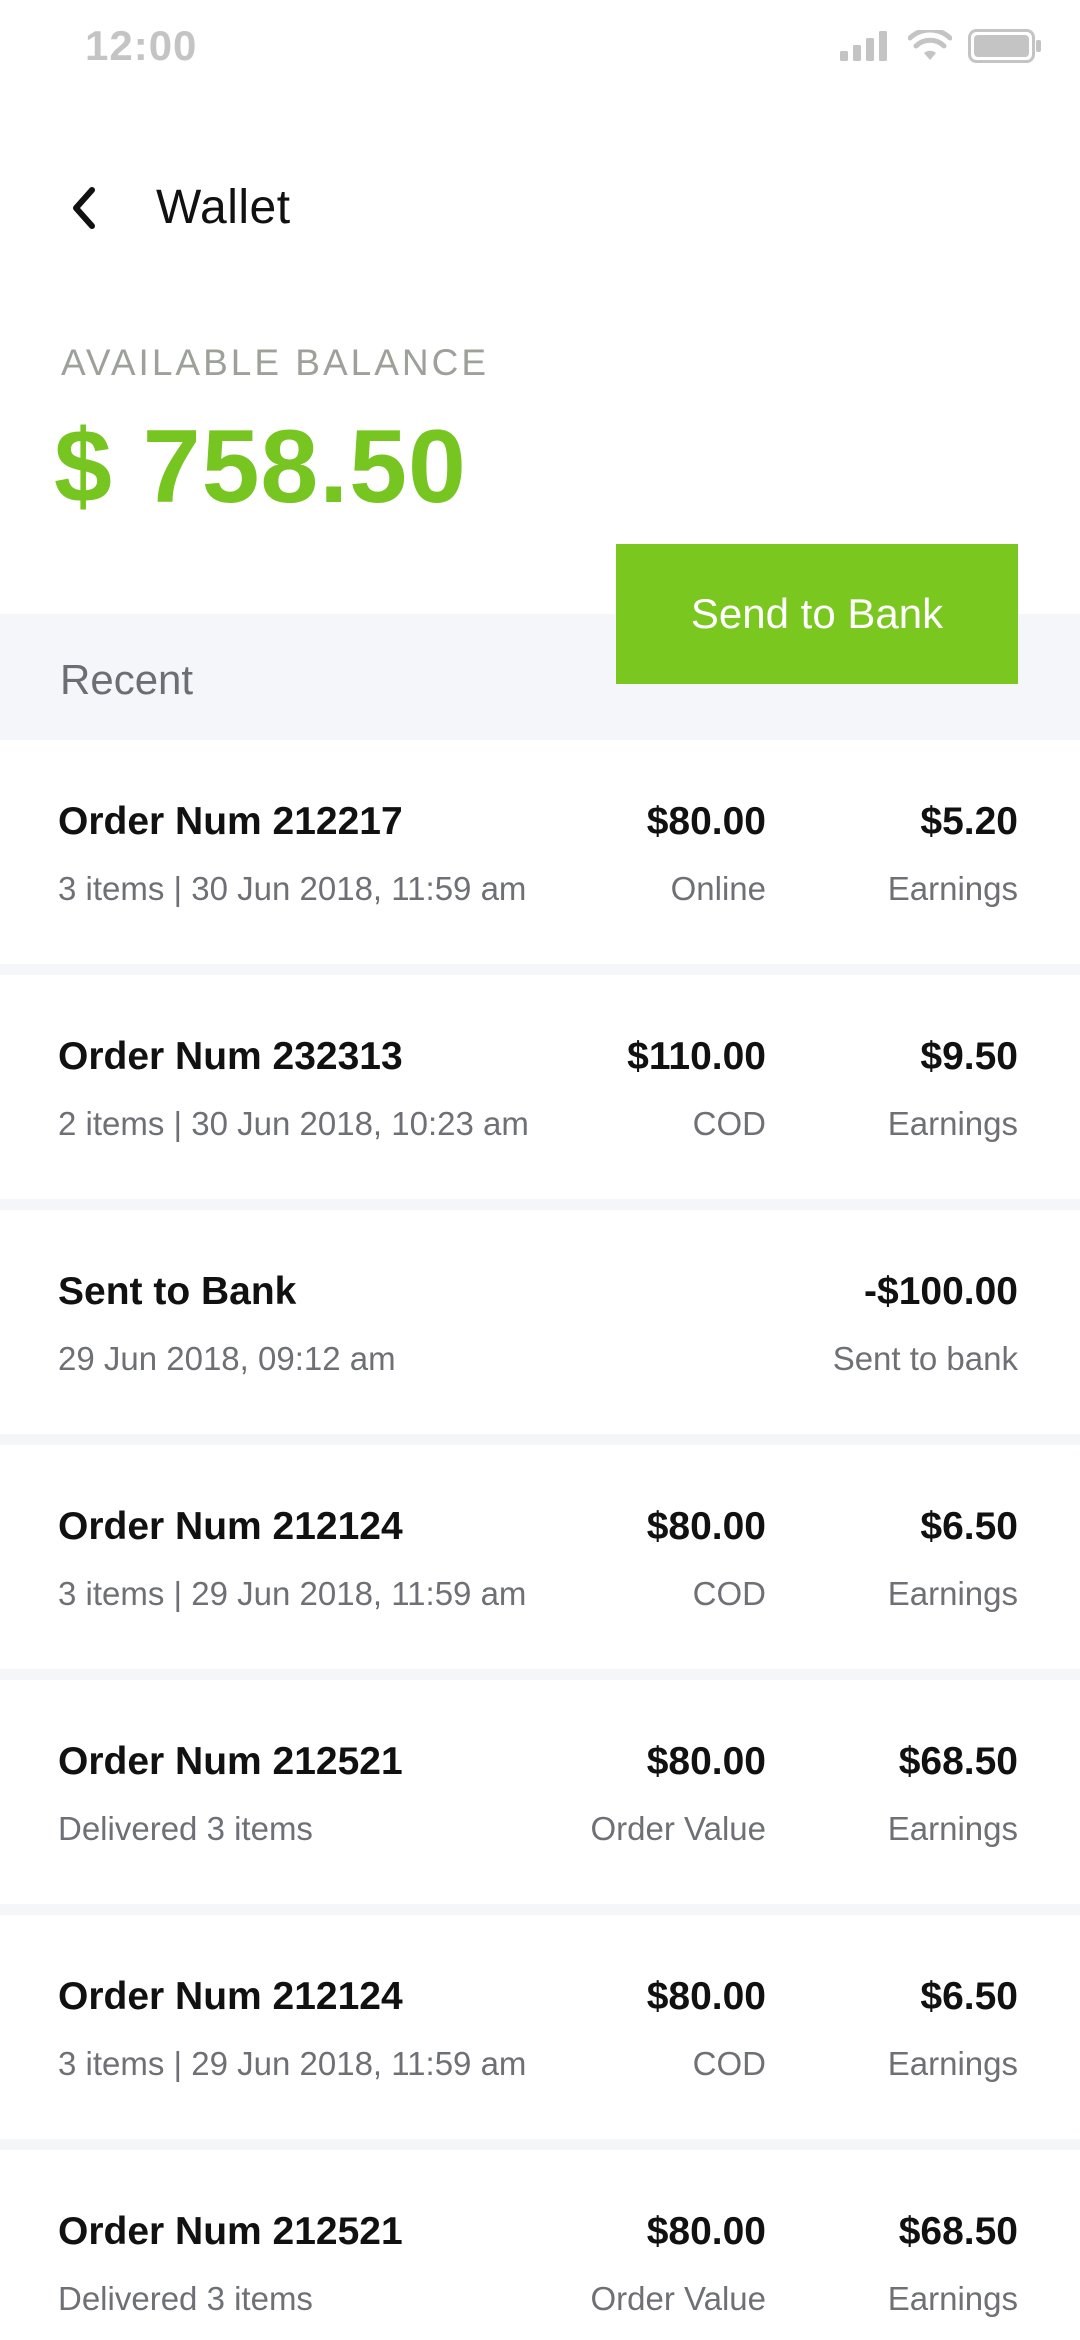 This screenshot has height=2340, width=1080. I want to click on back-button, so click(84, 210).